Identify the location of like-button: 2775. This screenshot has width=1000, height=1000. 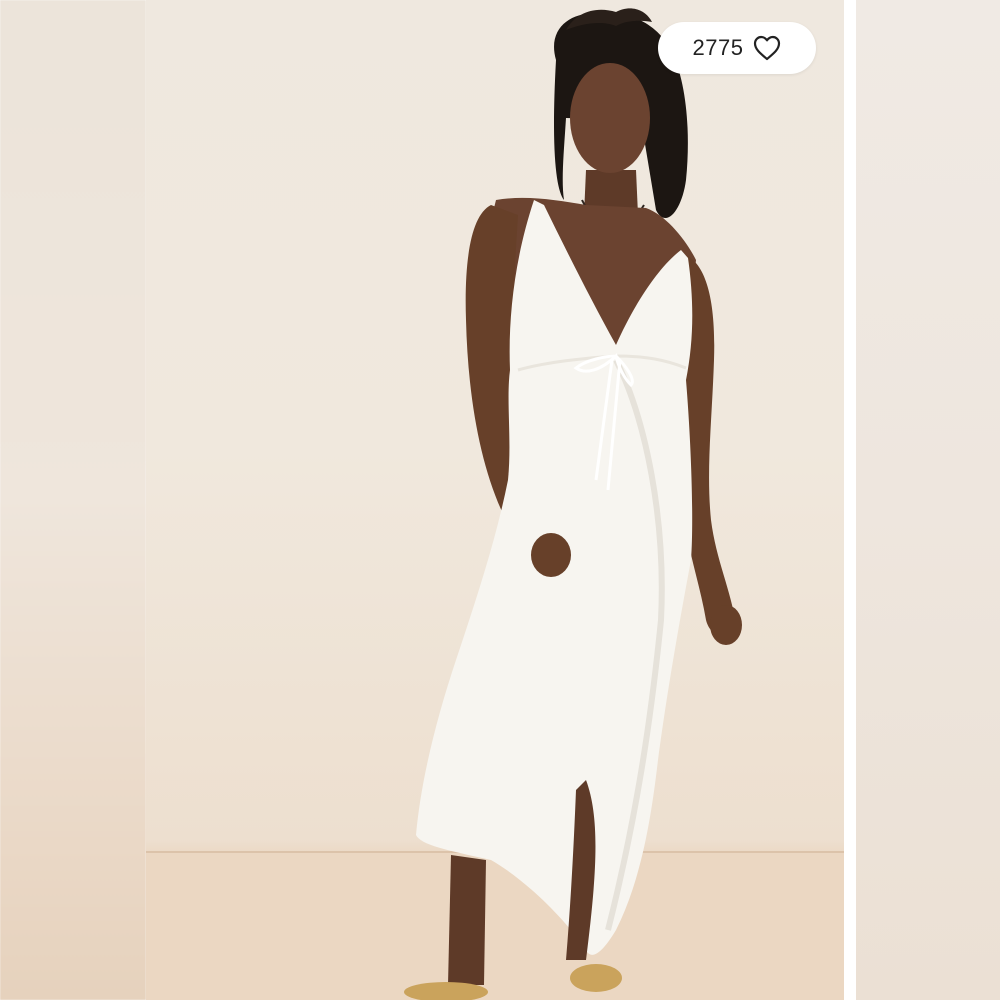
(737, 48).